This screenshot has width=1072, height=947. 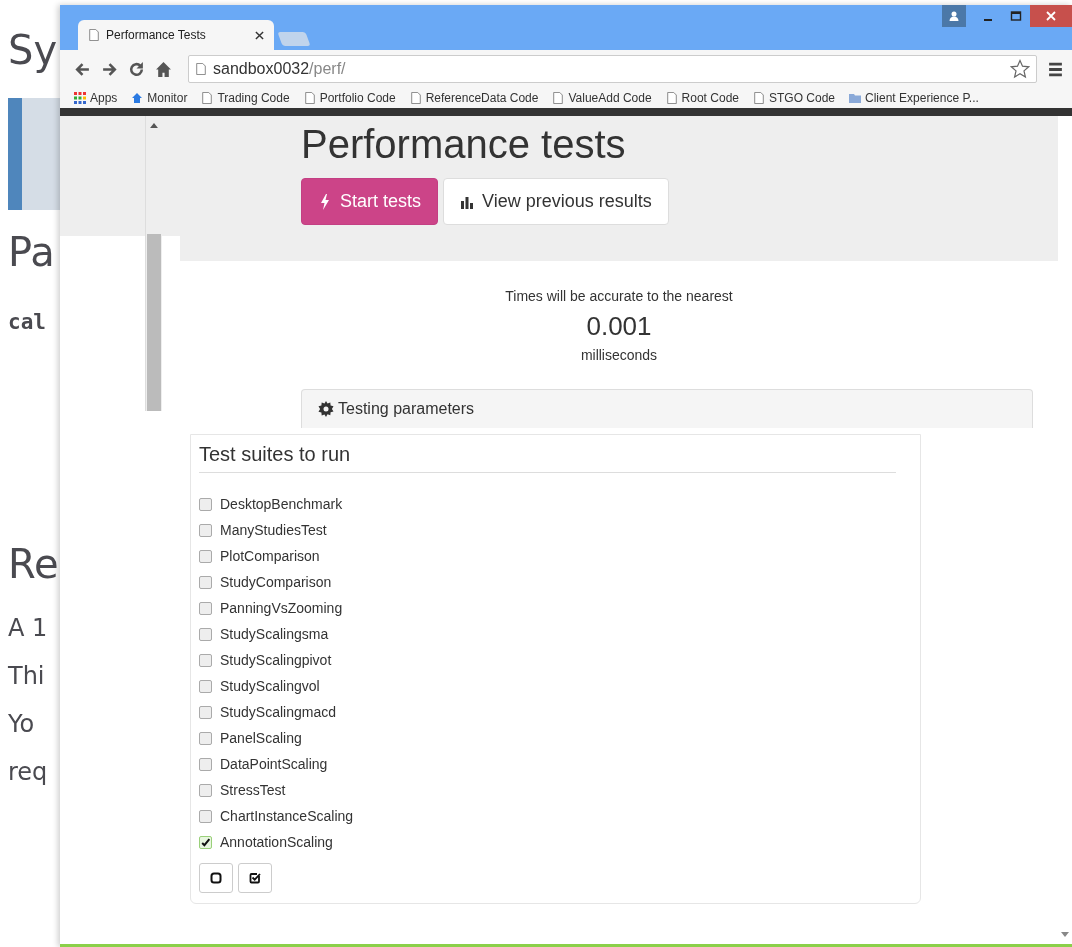 I want to click on heading-text: Pa, so click(x=32, y=252).